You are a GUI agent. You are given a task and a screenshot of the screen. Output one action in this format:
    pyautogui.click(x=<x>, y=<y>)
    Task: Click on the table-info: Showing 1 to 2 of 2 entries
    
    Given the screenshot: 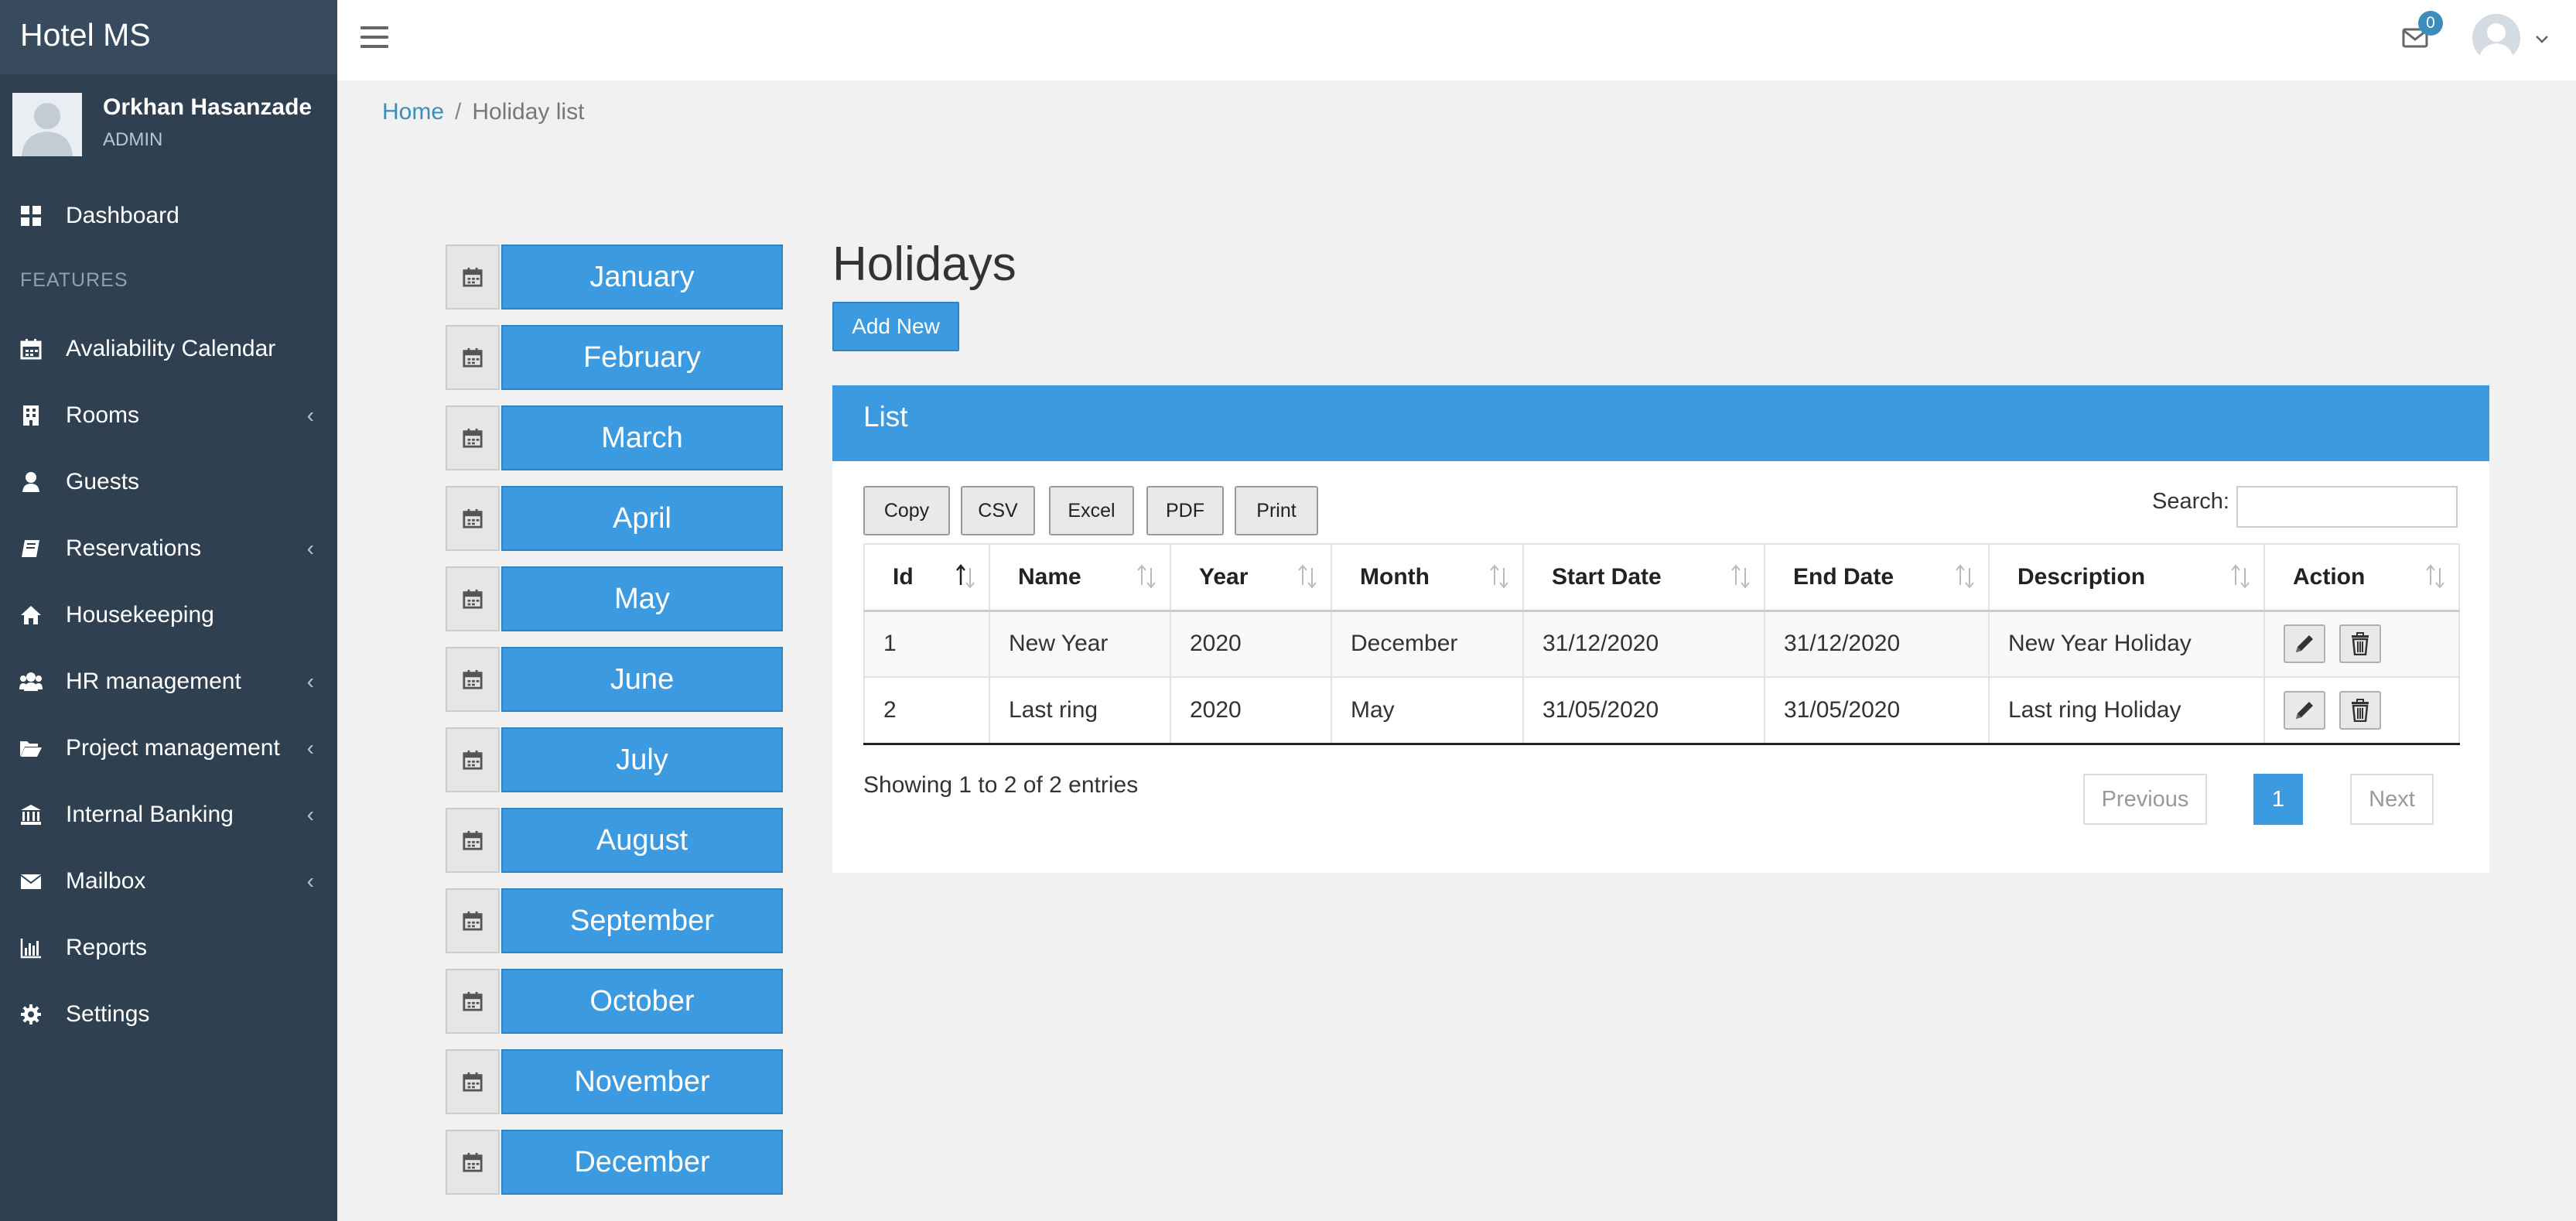 What is the action you would take?
    pyautogui.click(x=1001, y=785)
    